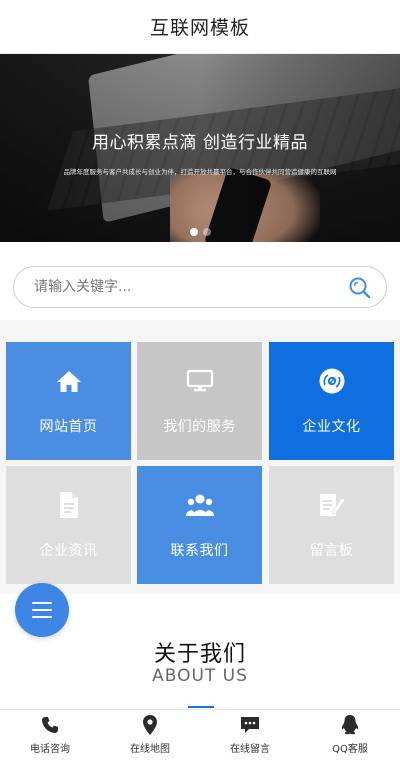 The image size is (400, 760). I want to click on grid-tile-label: 企业资讯, so click(68, 551).